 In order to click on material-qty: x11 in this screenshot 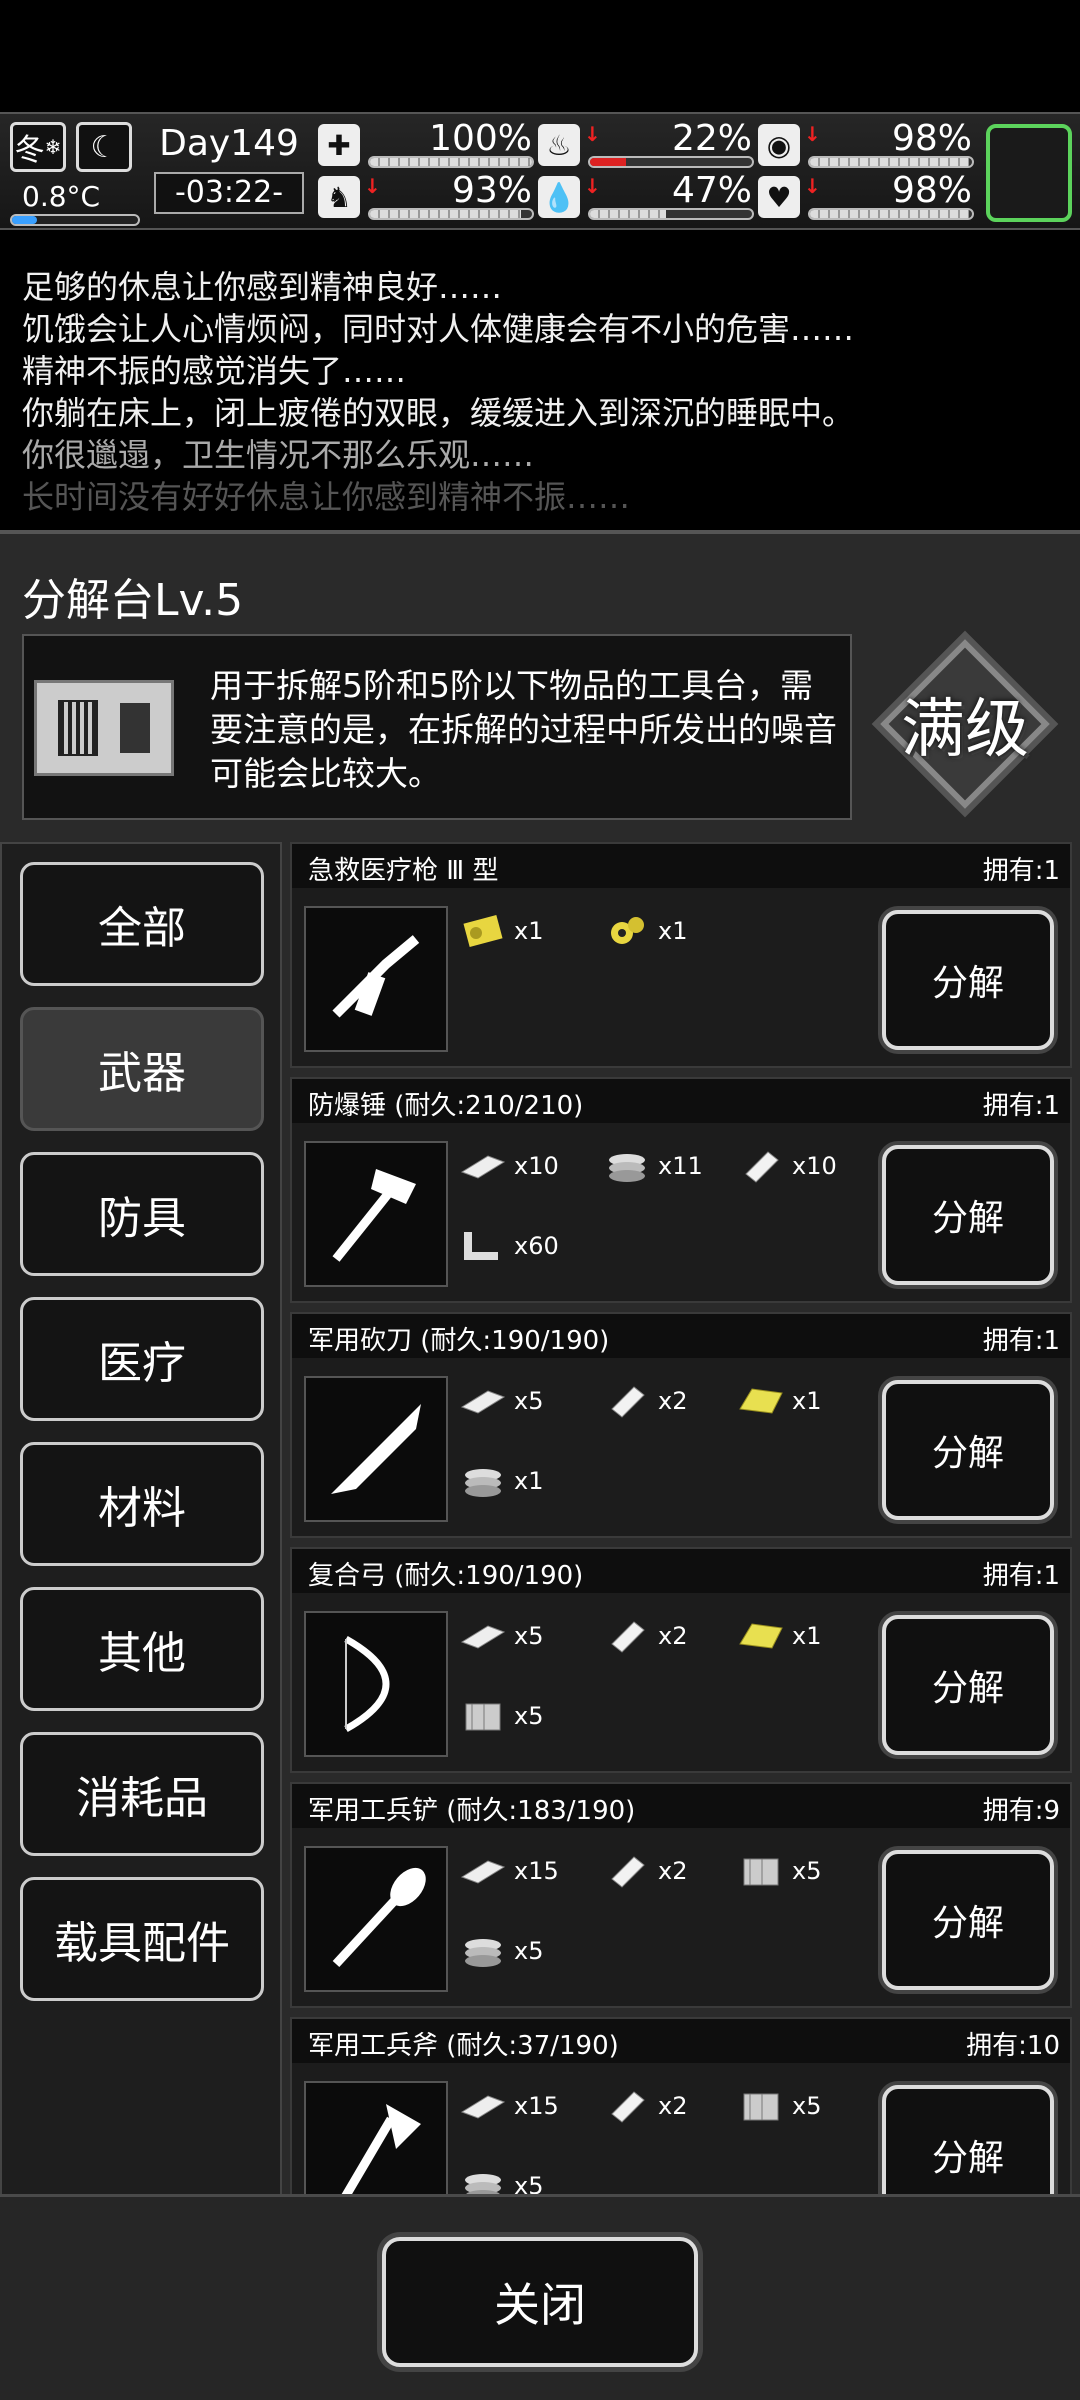, I will do `click(680, 1166)`.